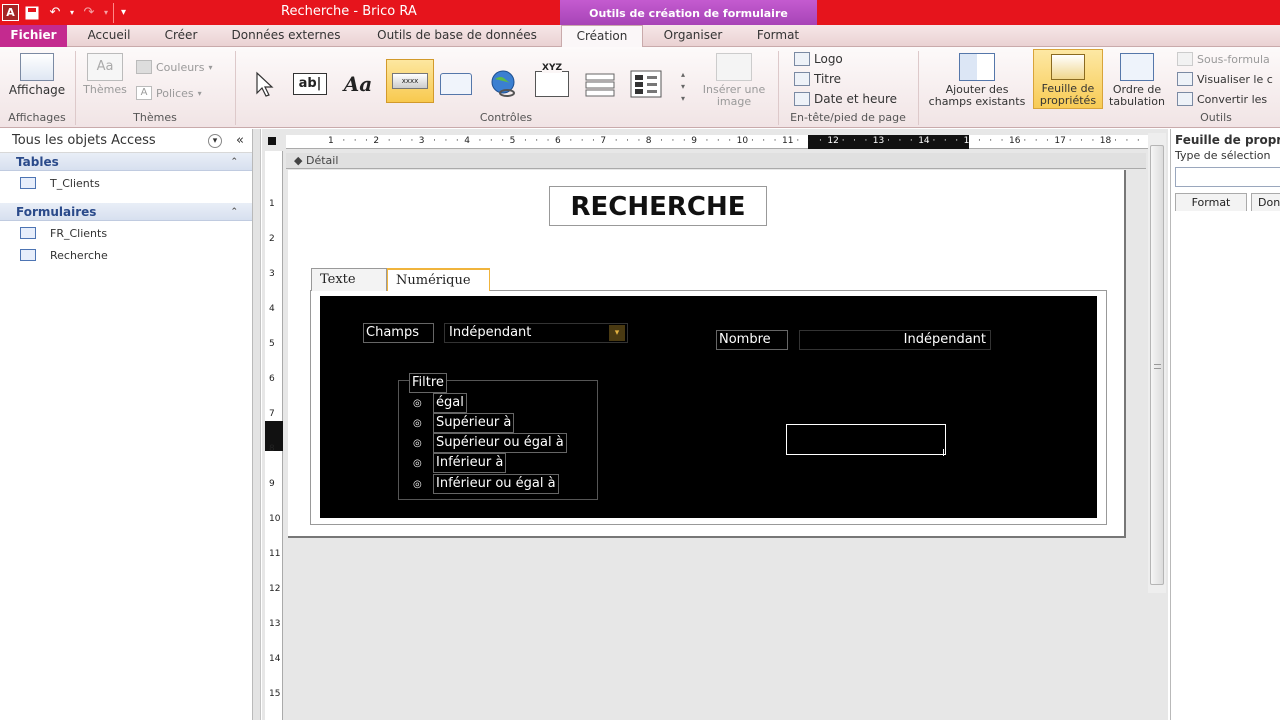 Image resolution: width=1280 pixels, height=720 pixels. Describe the element at coordinates (646, 84) in the screenshot. I see `option-group-icon` at that location.